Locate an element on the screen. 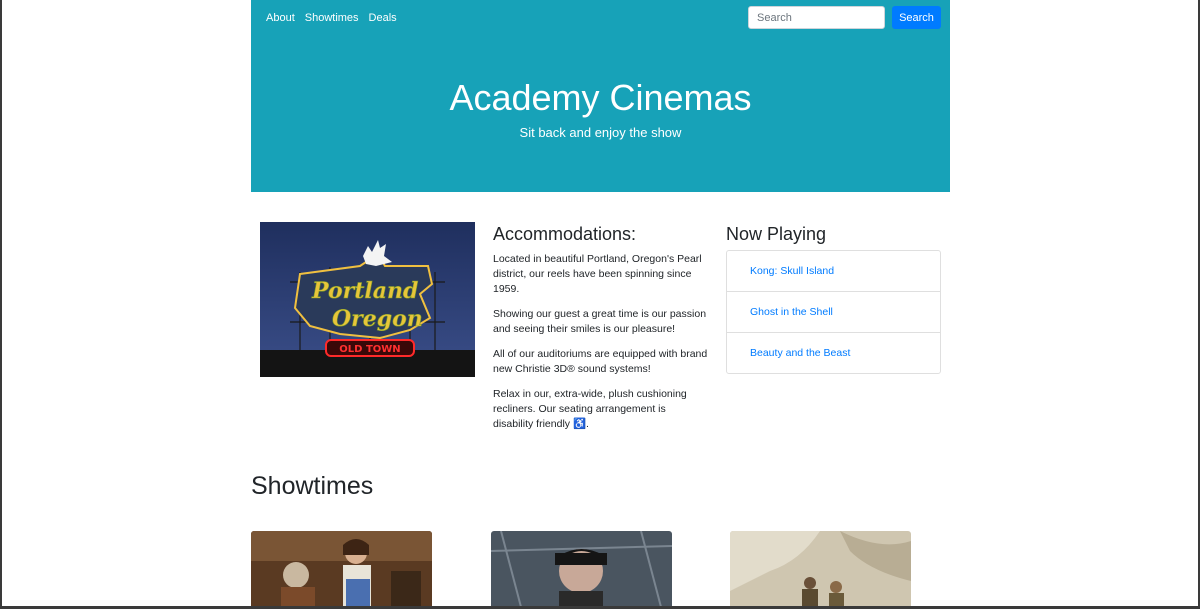  sign-portland-text: Portland is located at coordinates (364, 291).